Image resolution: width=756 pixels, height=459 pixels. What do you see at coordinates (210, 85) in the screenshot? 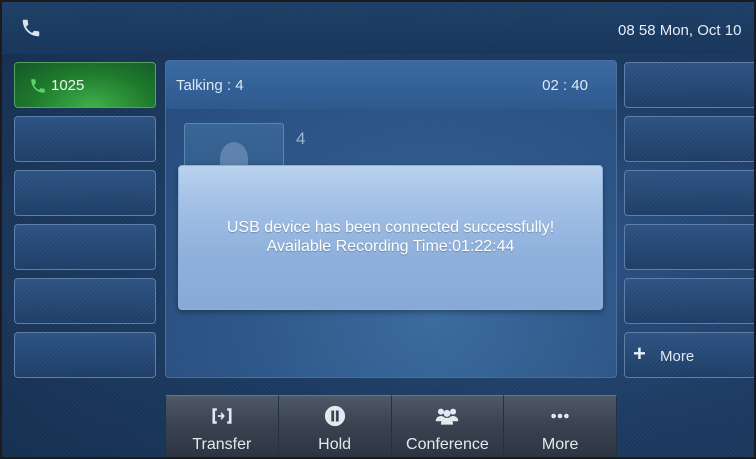
I see `call-status: Talking : 4` at bounding box center [210, 85].